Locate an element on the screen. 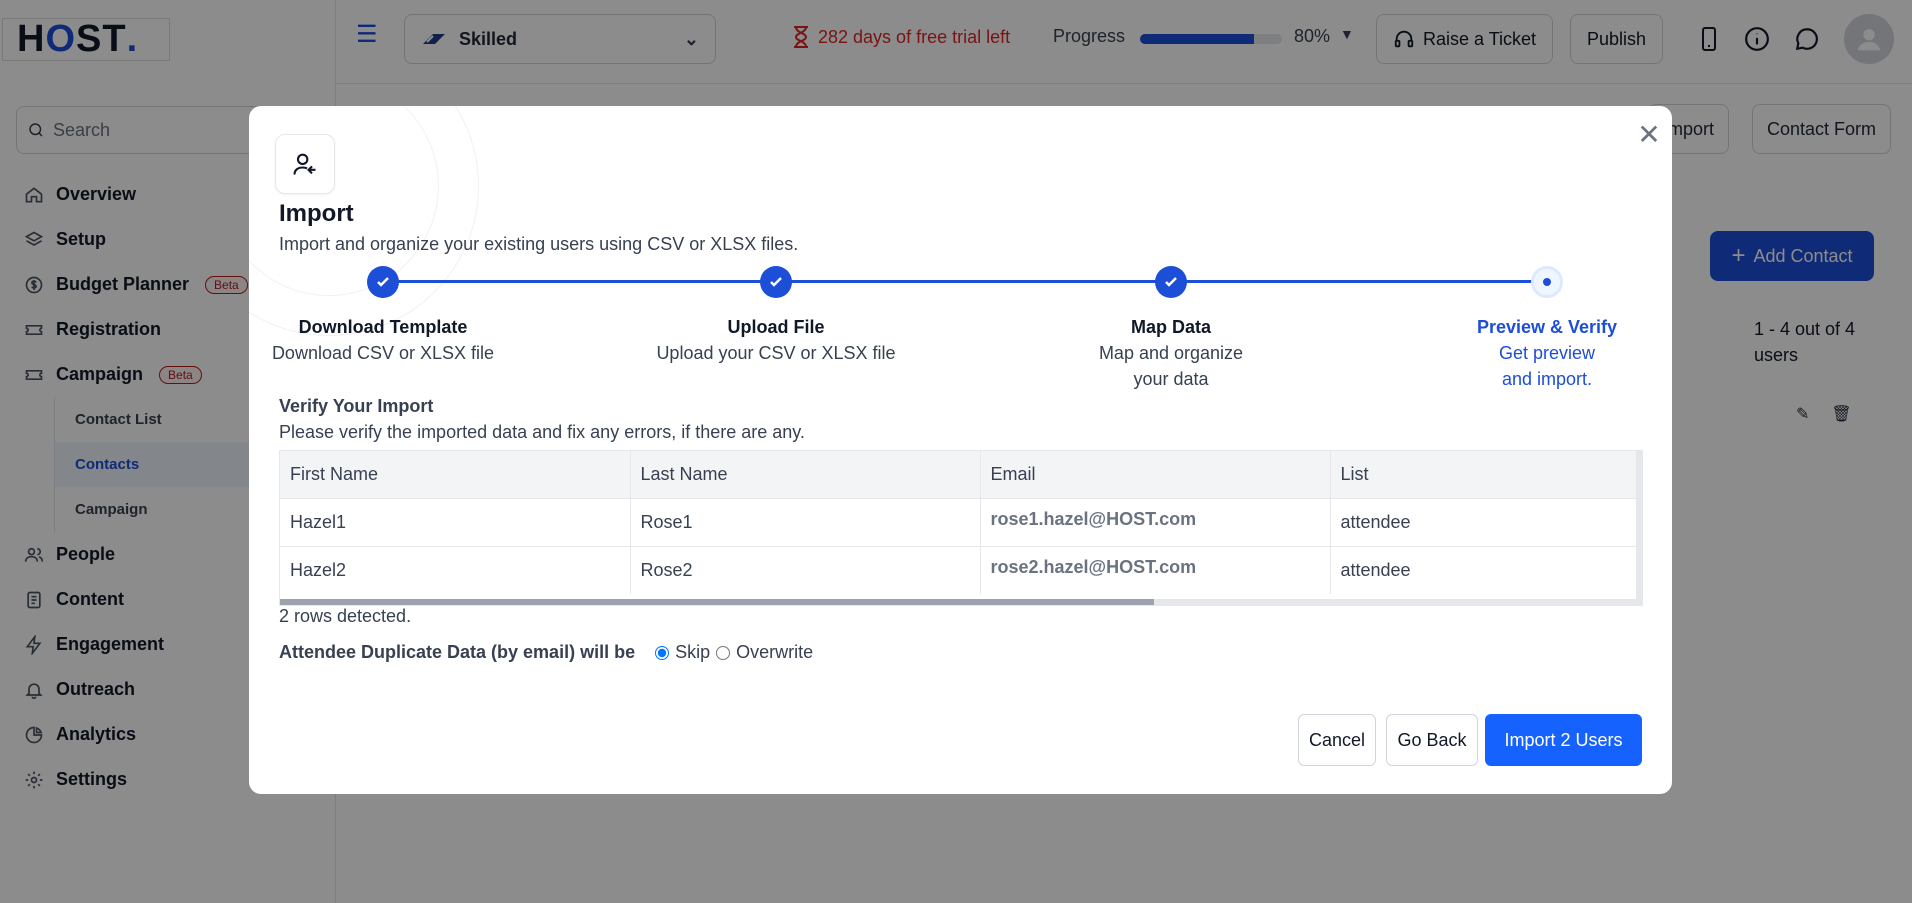 This screenshot has height=903, width=1912. table-cell: Hazel1 is located at coordinates (455, 521).